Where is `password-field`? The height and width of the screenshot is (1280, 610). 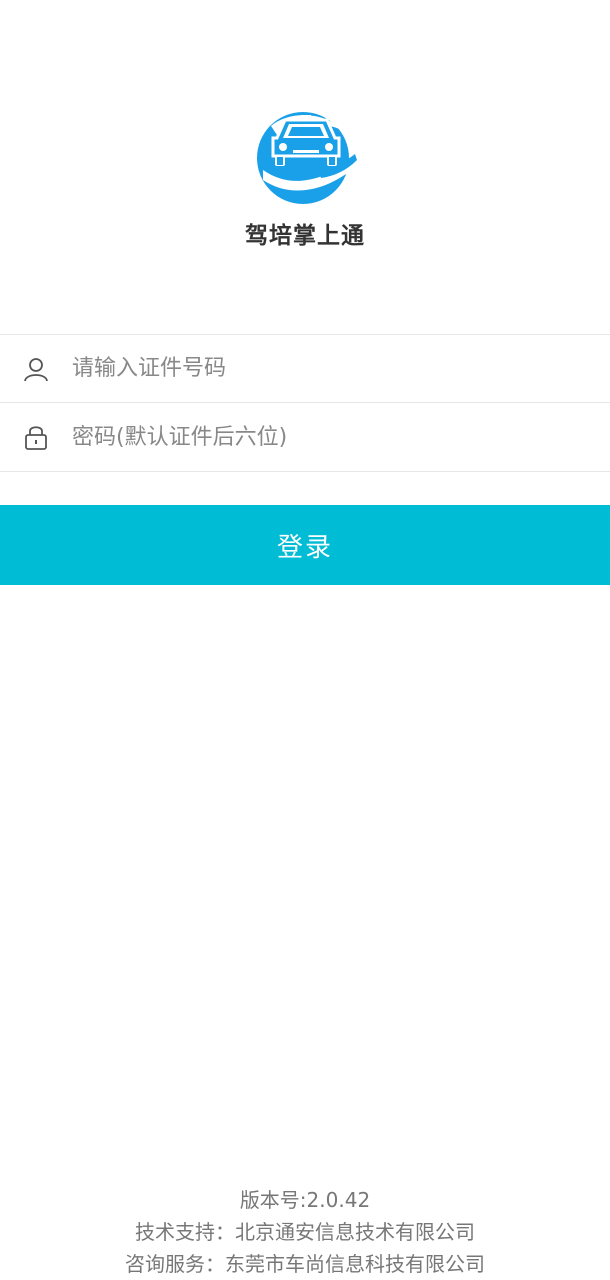
password-field is located at coordinates (305, 437).